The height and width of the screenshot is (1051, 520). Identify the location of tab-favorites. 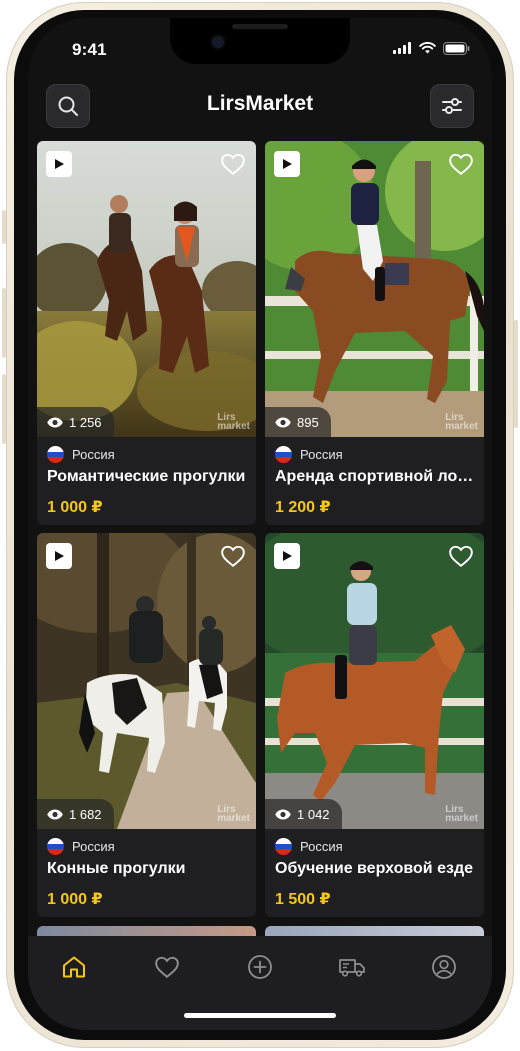
(167, 967).